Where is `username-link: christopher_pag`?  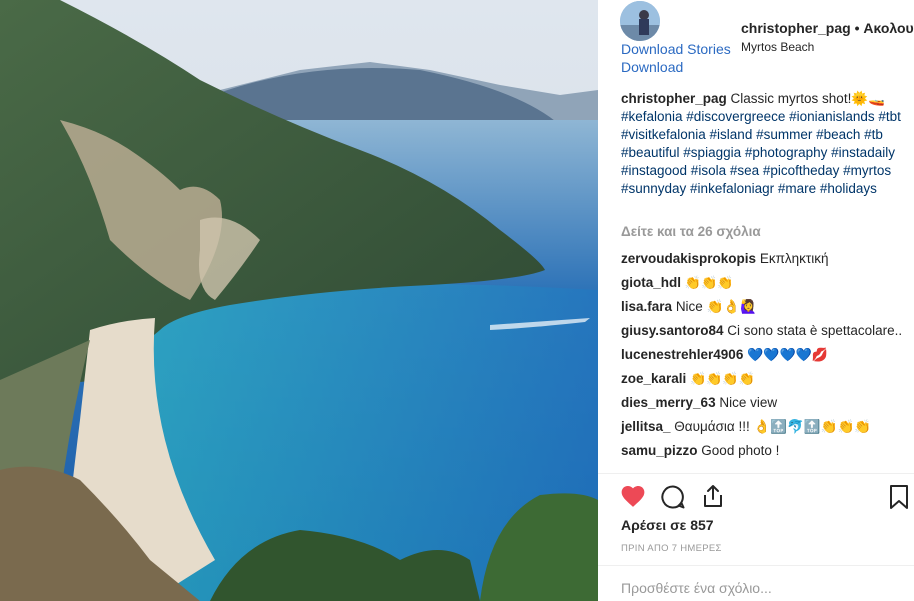
username-link: christopher_pag is located at coordinates (796, 28).